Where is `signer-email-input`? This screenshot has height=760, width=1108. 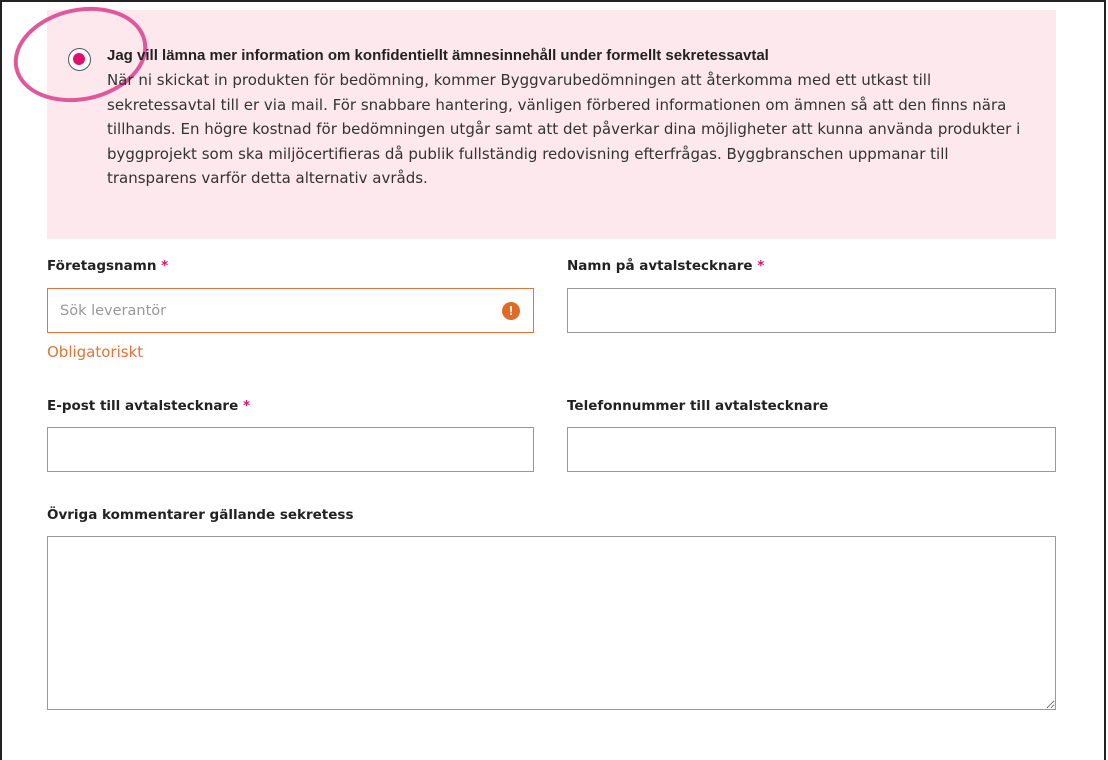 signer-email-input is located at coordinates (290, 449).